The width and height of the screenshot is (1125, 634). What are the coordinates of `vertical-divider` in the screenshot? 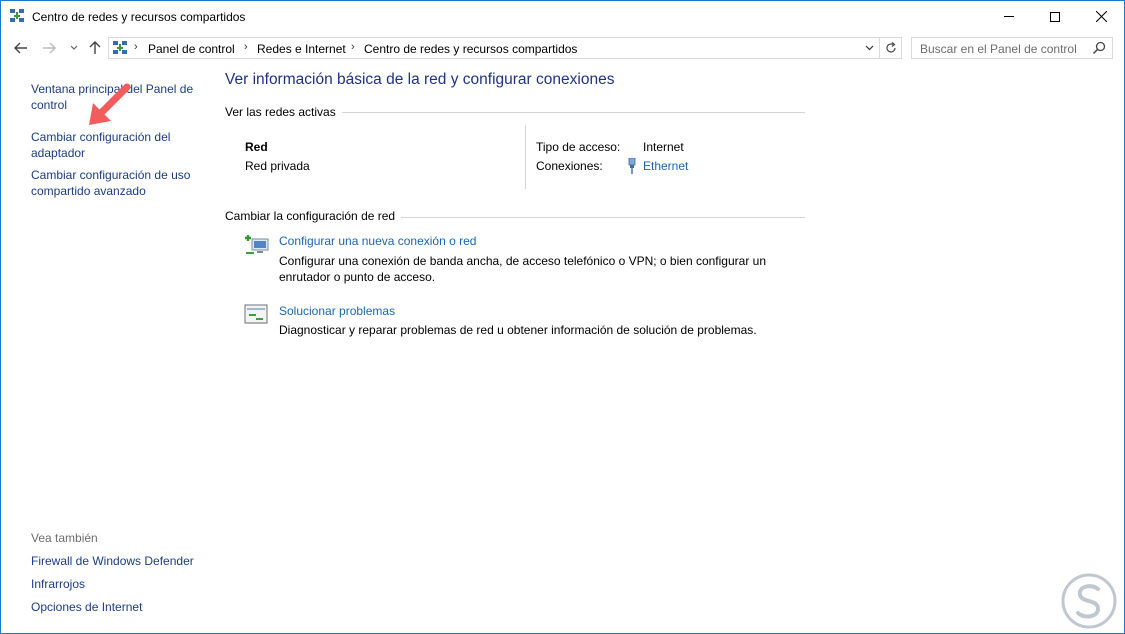 It's located at (525, 157).